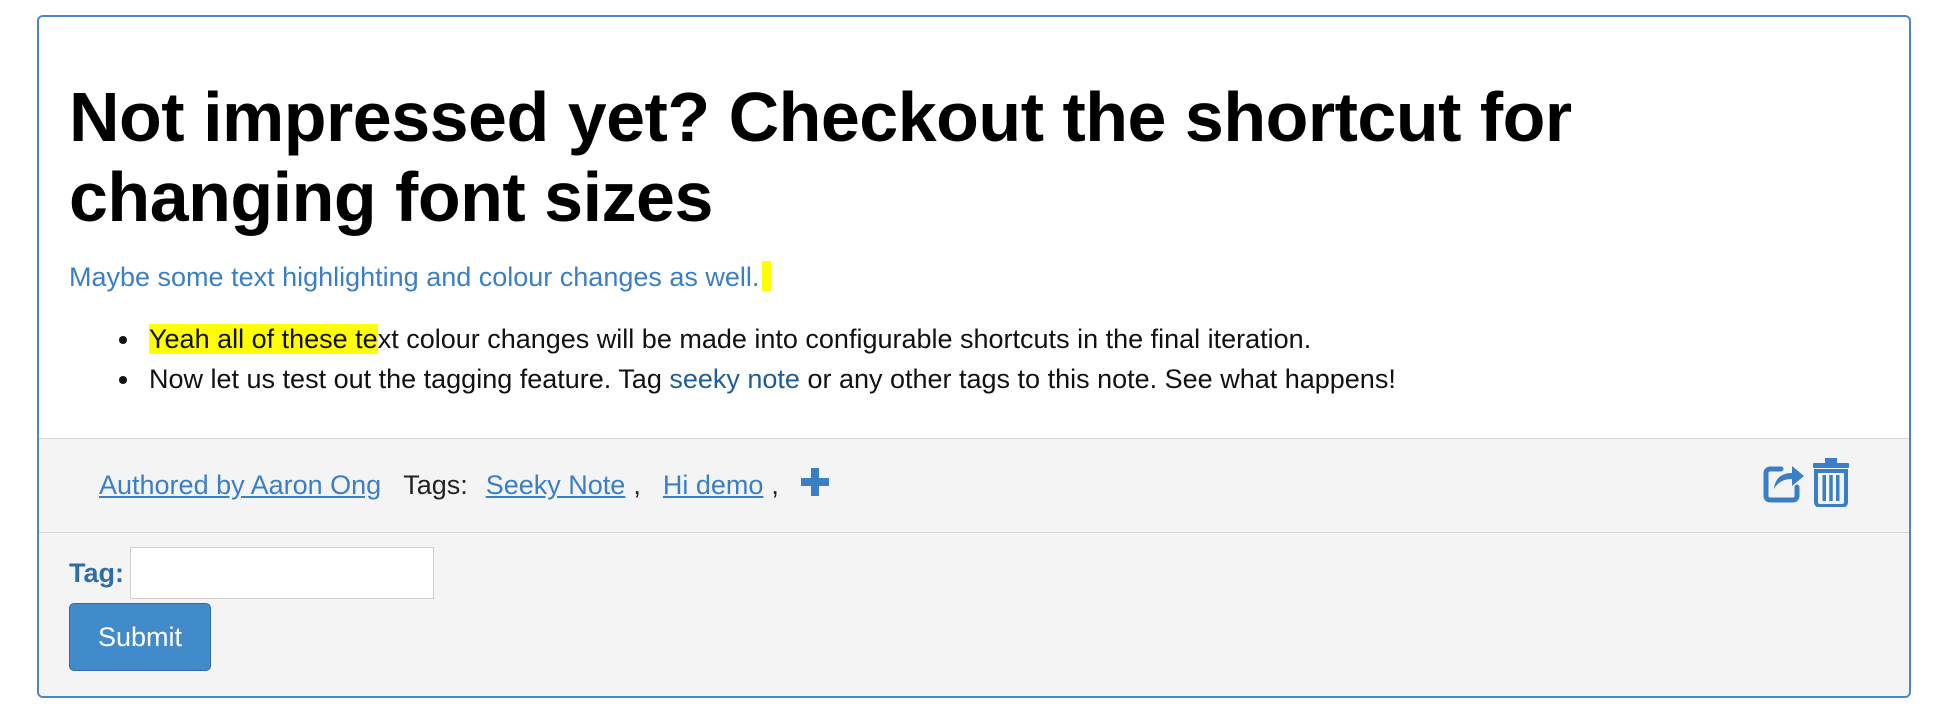 The height and width of the screenshot is (718, 1948). I want to click on tag-label: Tag:, so click(96, 572).